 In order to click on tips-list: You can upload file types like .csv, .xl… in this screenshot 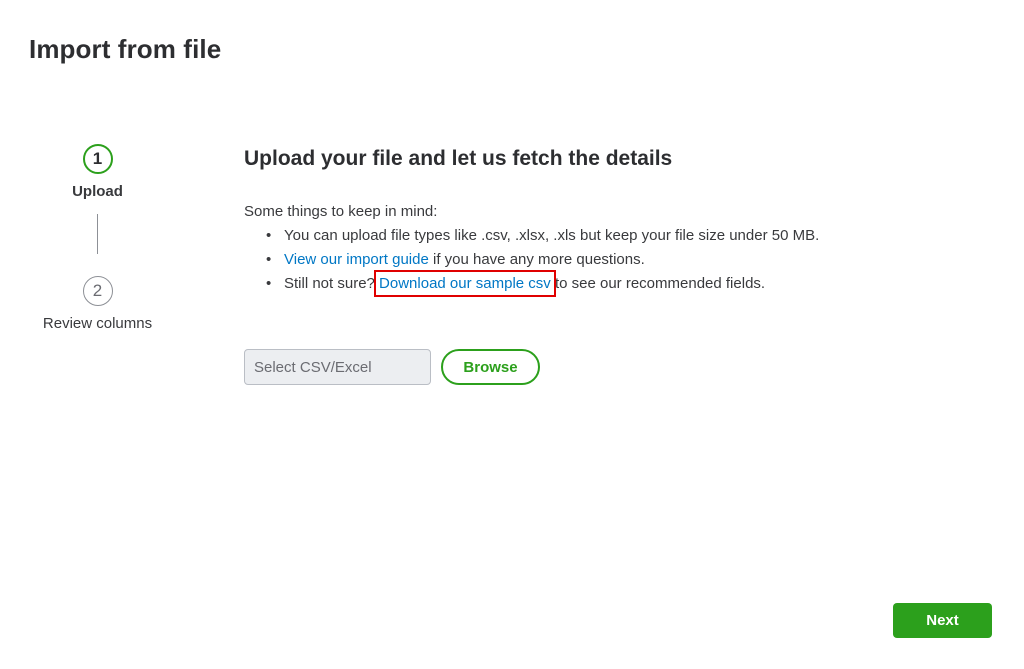, I will do `click(624, 260)`.